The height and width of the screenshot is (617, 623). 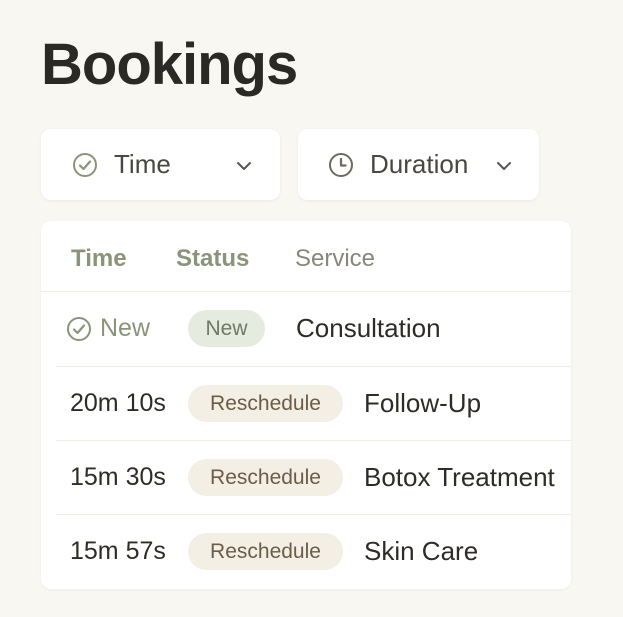 What do you see at coordinates (212, 259) in the screenshot?
I see `column-header-status: Status` at bounding box center [212, 259].